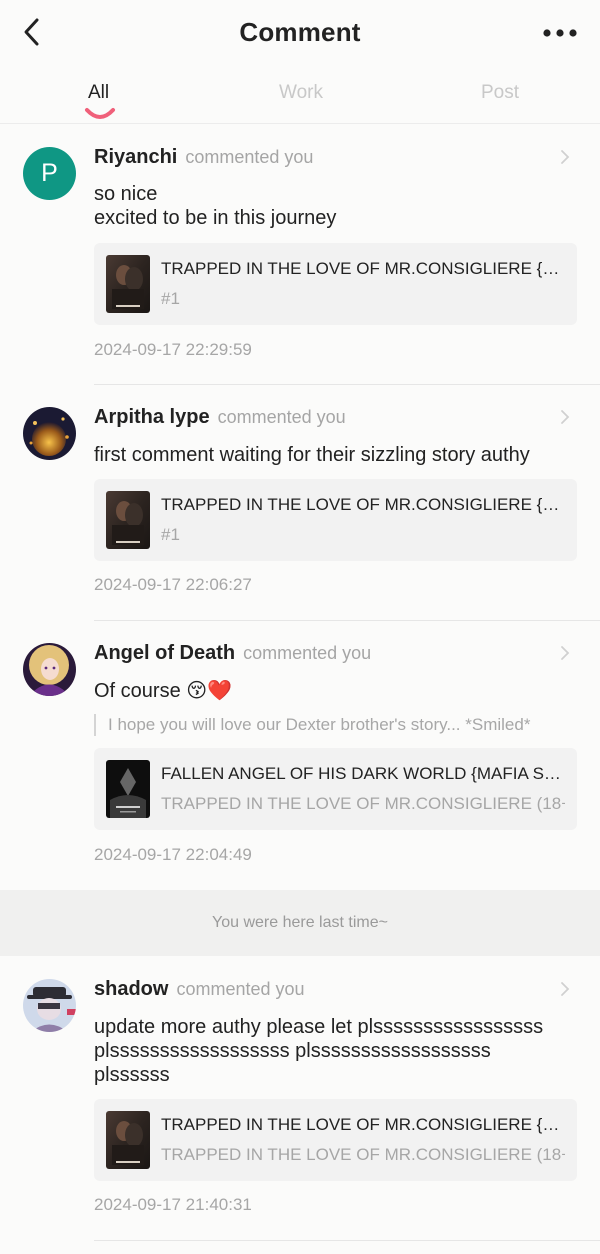 The width and height of the screenshot is (600, 1254). What do you see at coordinates (131, 989) in the screenshot?
I see `username: shadow` at bounding box center [131, 989].